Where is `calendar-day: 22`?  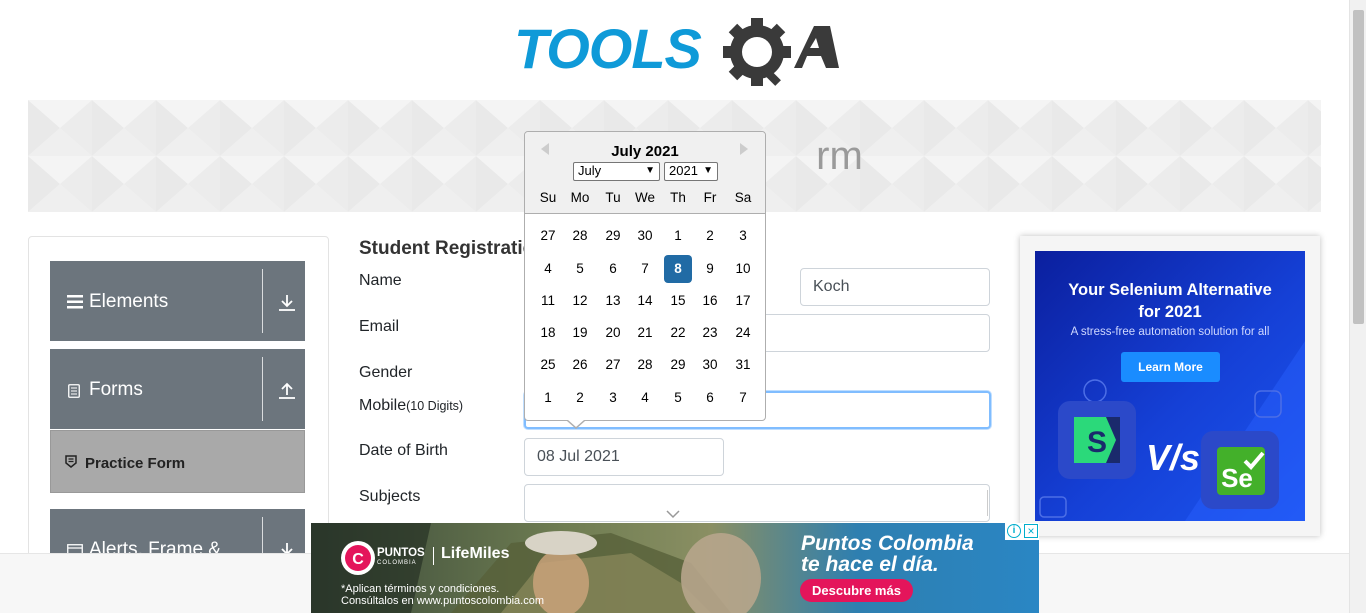 calendar-day: 22 is located at coordinates (678, 333).